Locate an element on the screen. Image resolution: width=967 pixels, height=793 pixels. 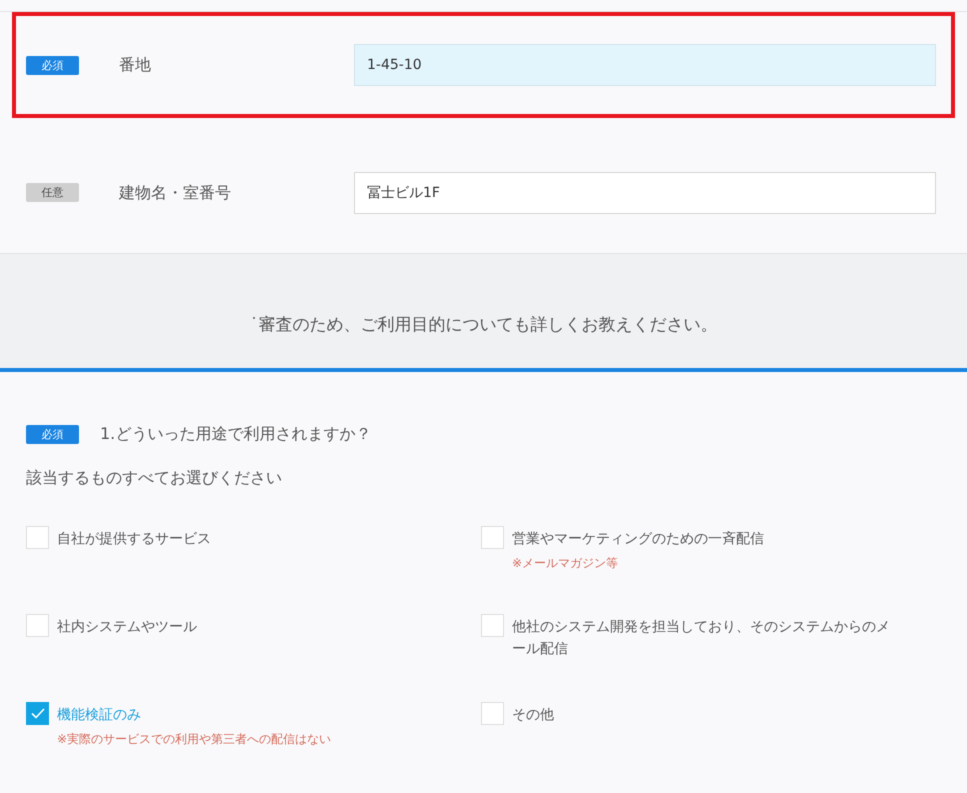
option-label: 社内システムやツール is located at coordinates (127, 627).